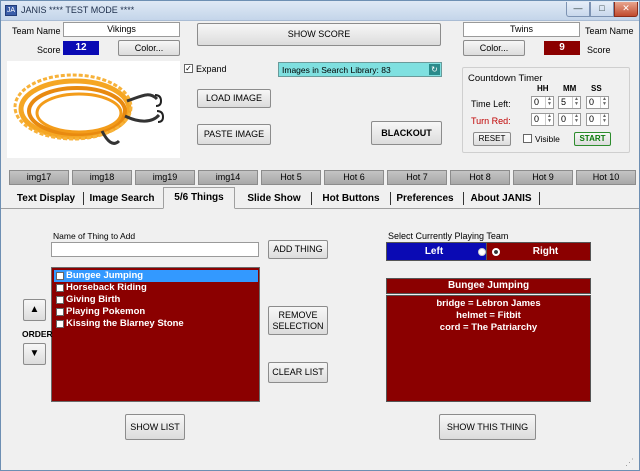  What do you see at coordinates (89, 109) in the screenshot?
I see `bungee-cord-image` at bounding box center [89, 109].